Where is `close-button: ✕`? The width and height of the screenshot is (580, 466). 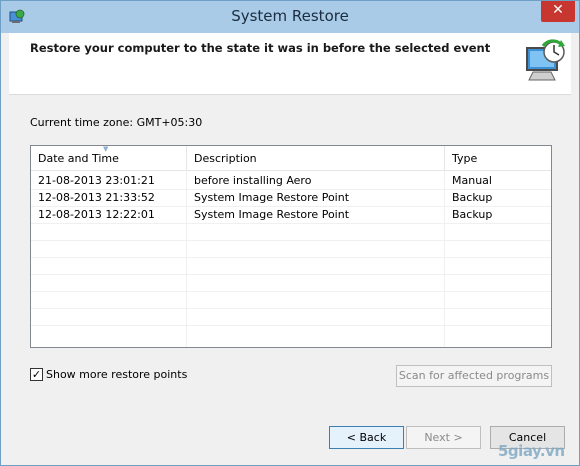
close-button: ✕ is located at coordinates (558, 11).